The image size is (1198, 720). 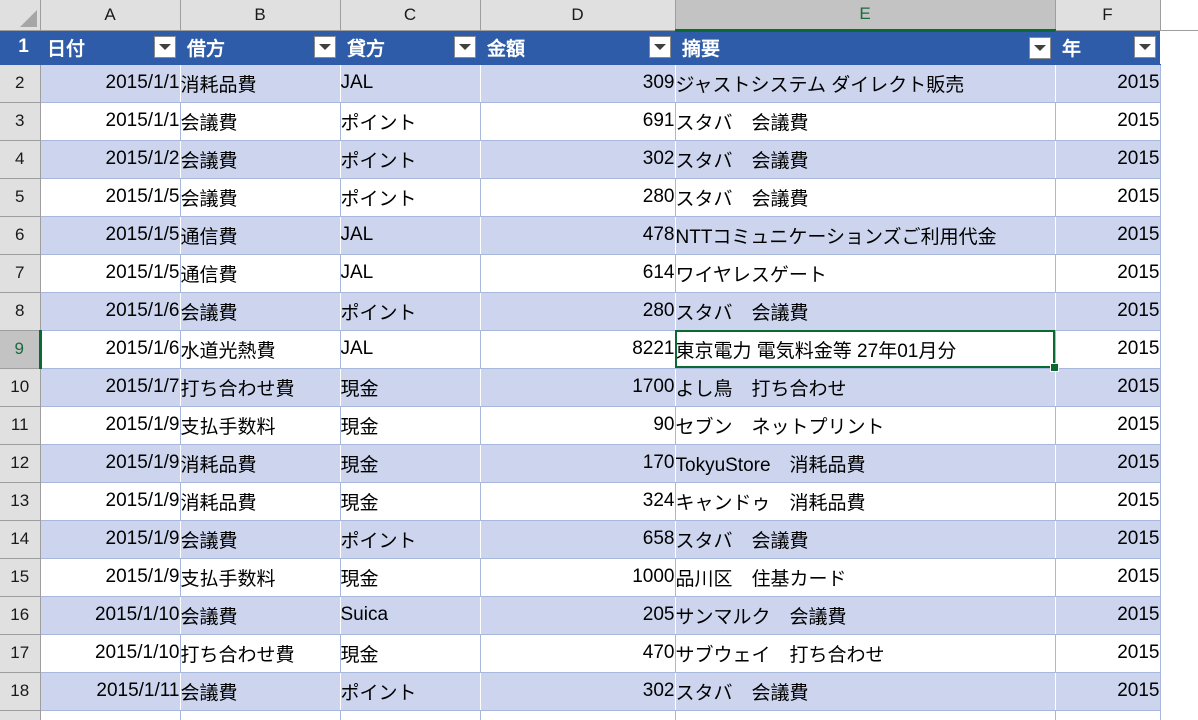 I want to click on cell-E10: よし鳥 打ち合わせ, so click(x=865, y=387).